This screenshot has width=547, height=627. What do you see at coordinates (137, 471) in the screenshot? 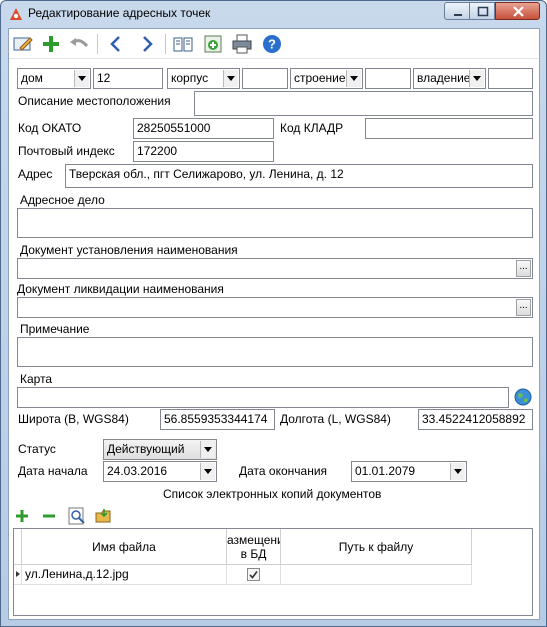
I see `start-date-value: 24.03.2016` at bounding box center [137, 471].